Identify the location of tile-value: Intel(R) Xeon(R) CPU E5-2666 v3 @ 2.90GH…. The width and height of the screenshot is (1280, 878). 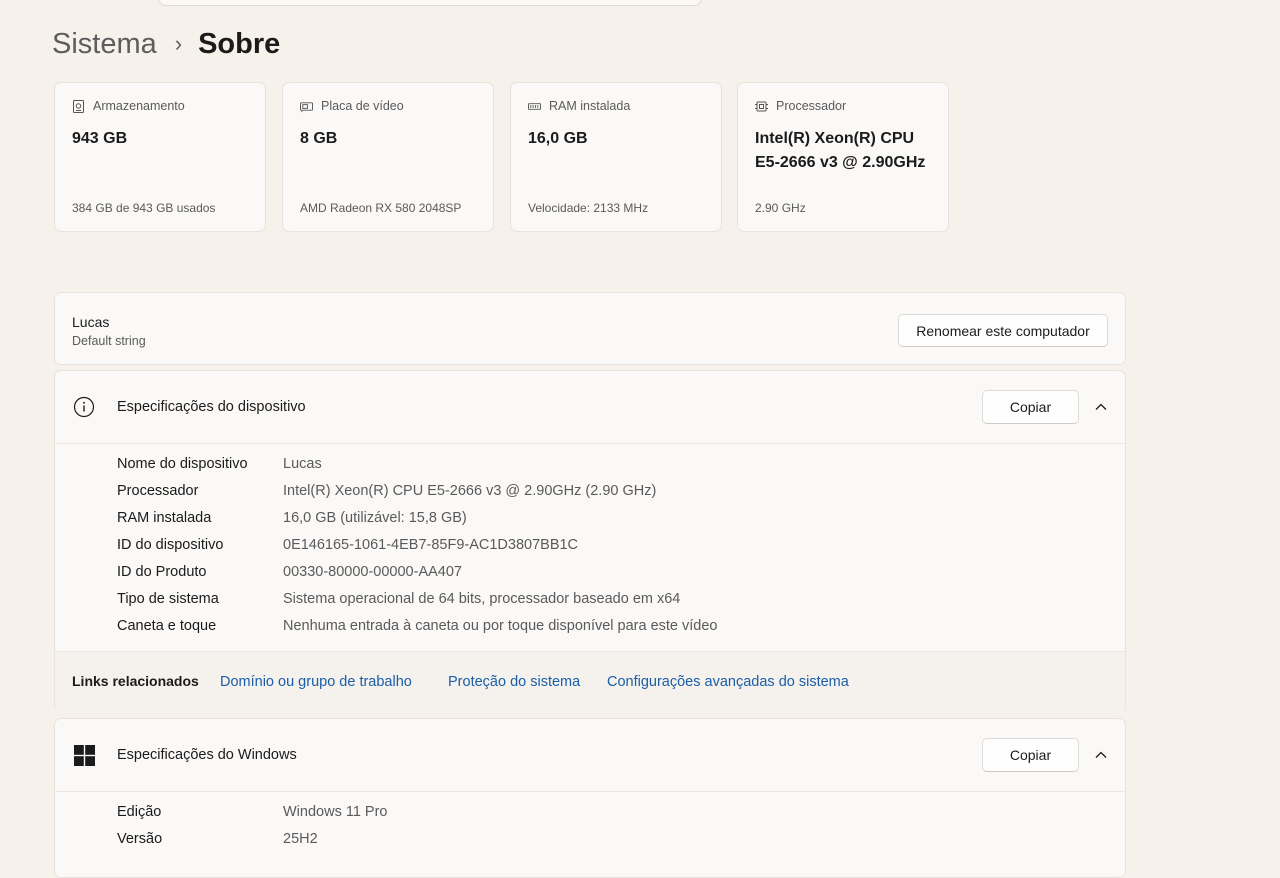
(840, 150).